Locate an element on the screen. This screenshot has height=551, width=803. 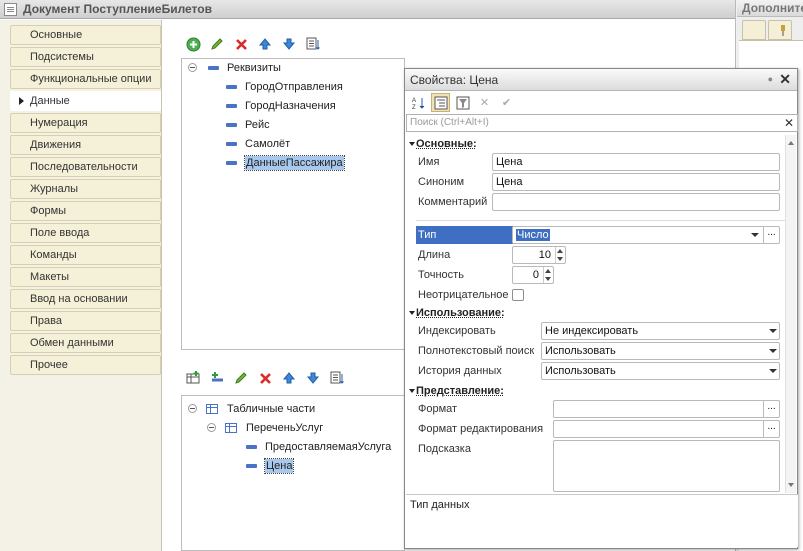
nav-item-label: Движения is located at coordinates (56, 145).